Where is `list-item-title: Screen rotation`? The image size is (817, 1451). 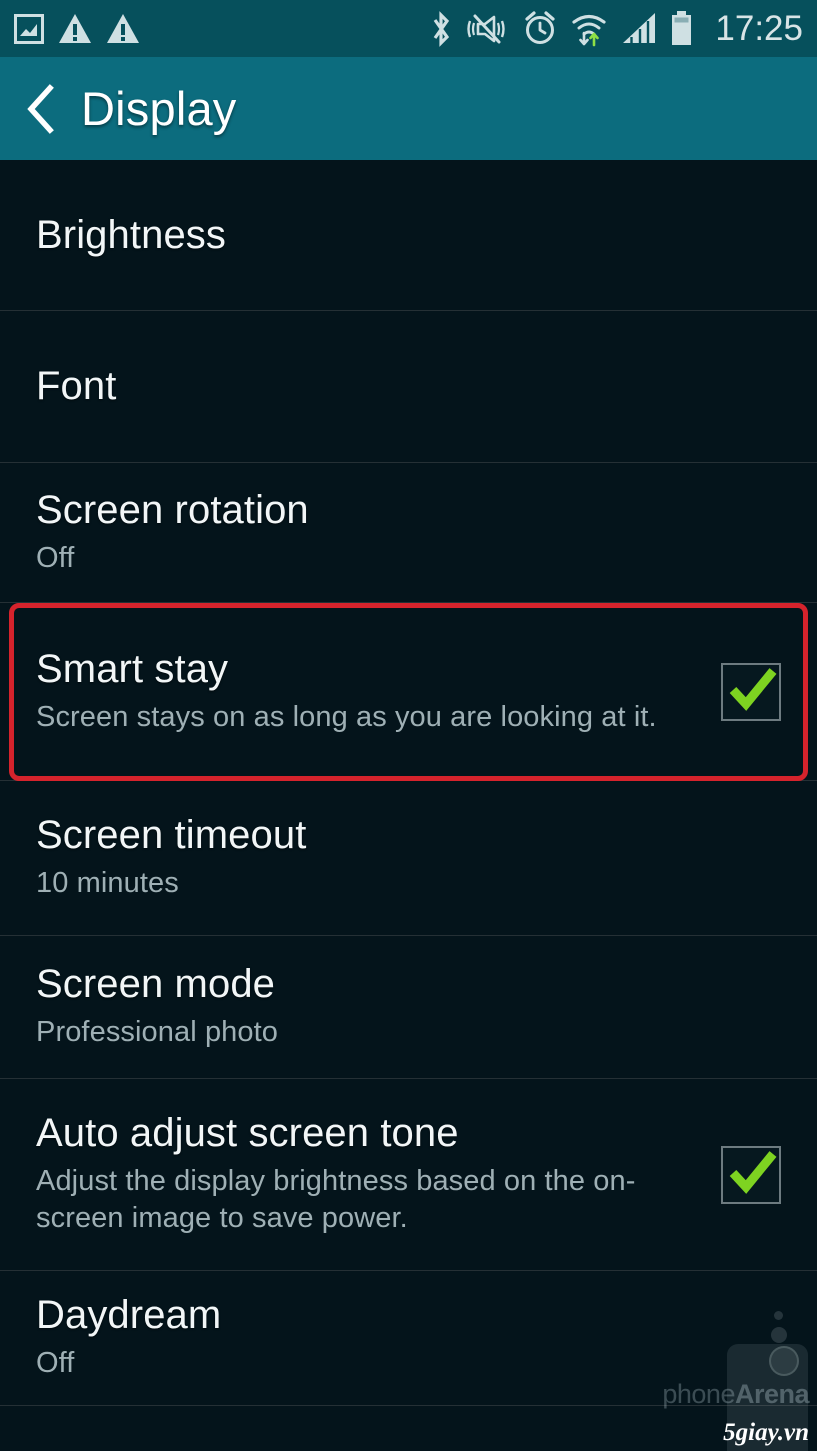 list-item-title: Screen rotation is located at coordinates (172, 509).